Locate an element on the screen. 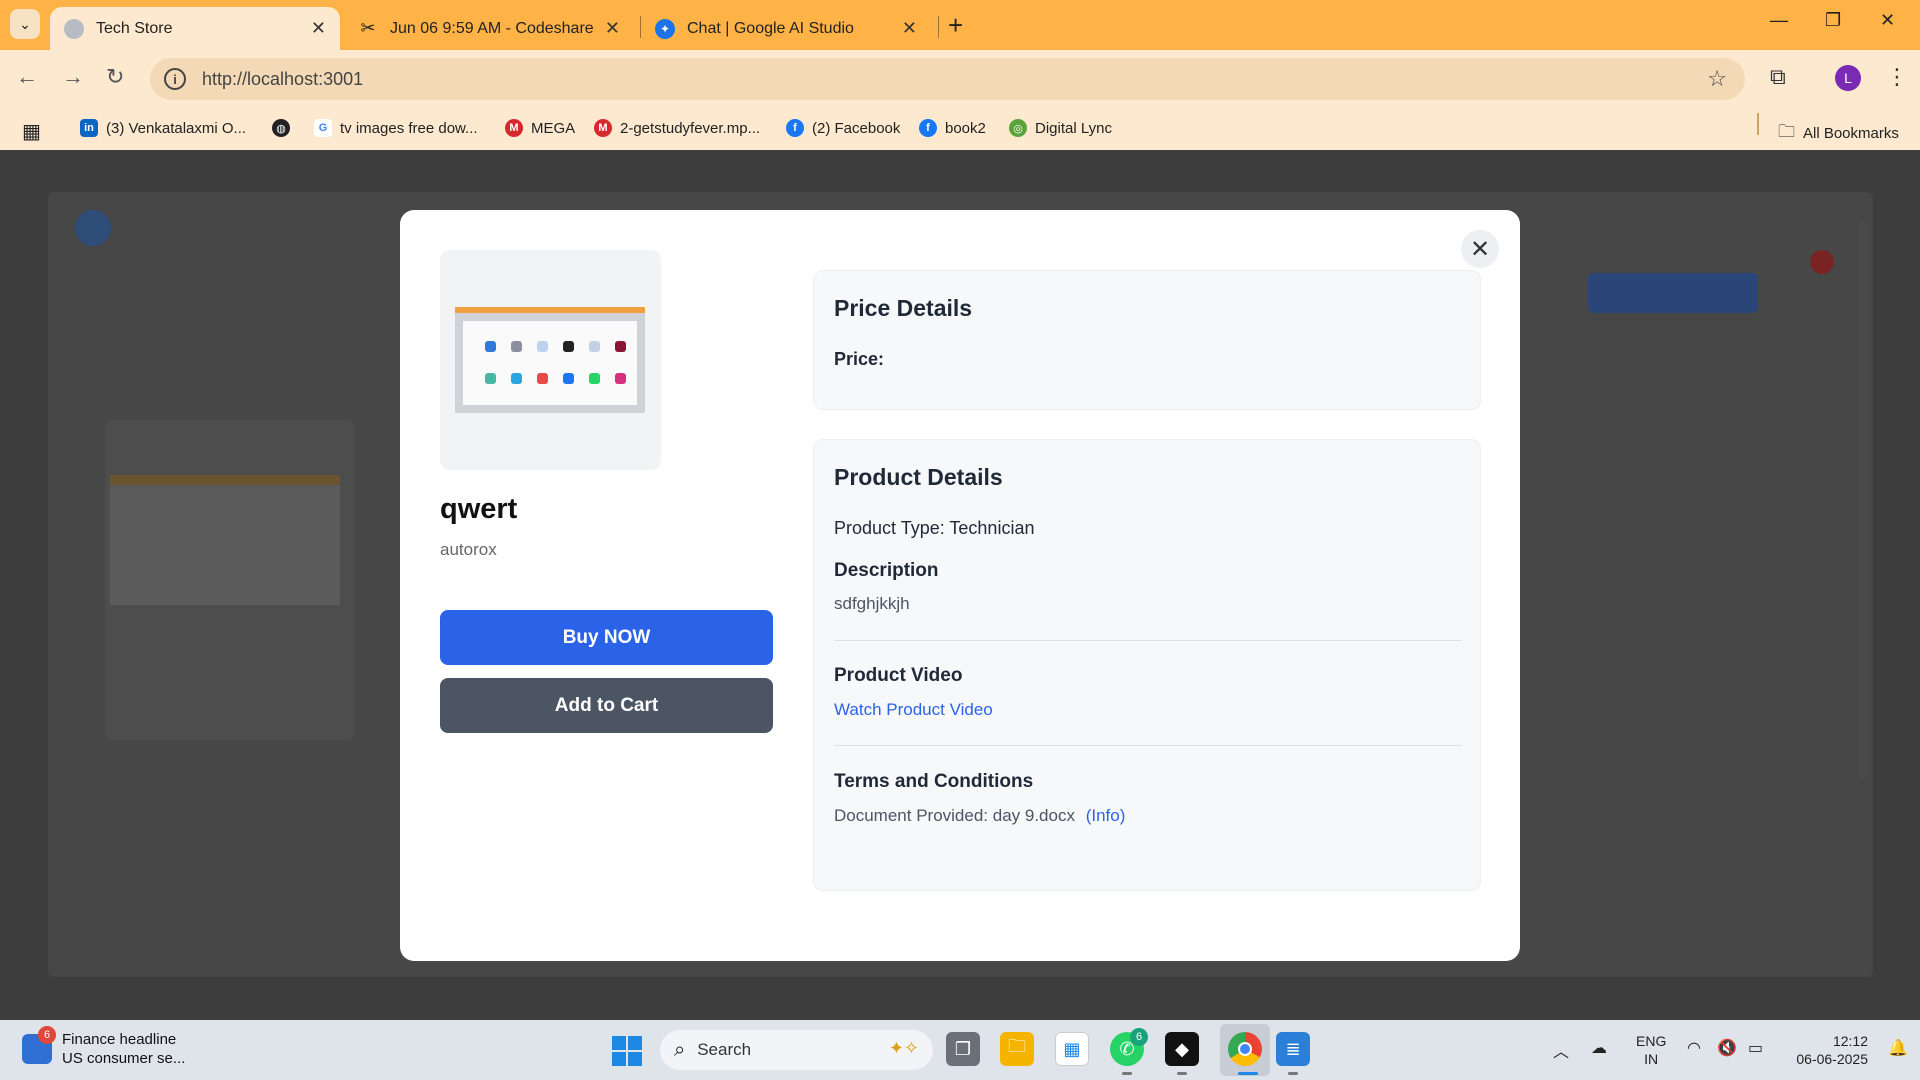  ai-studio-icon: ✦ is located at coordinates (665, 28).